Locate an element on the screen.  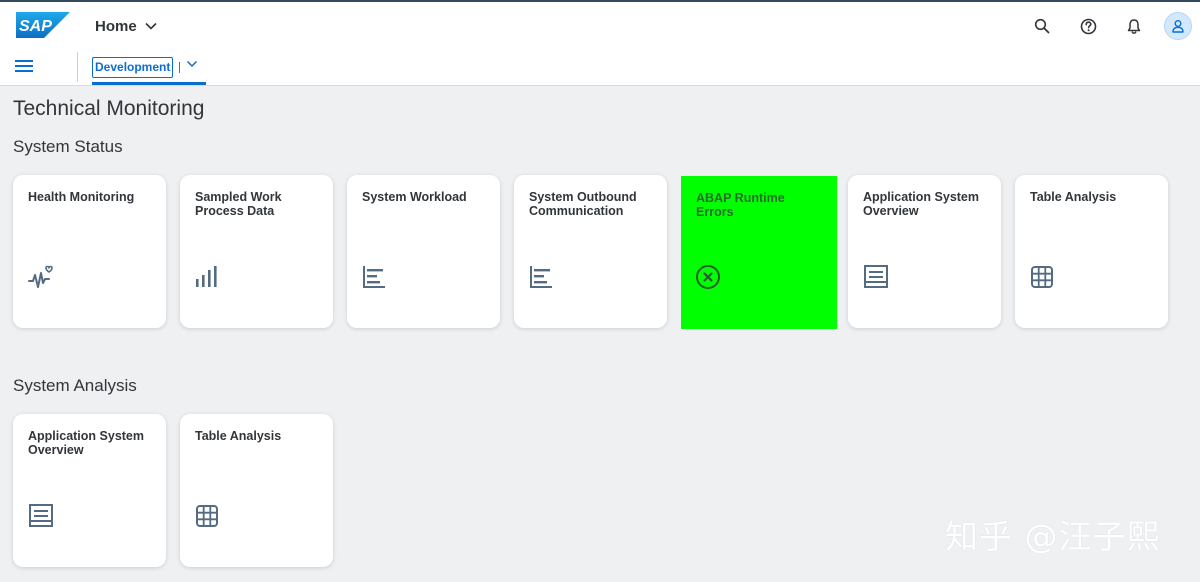
space-tab-development: Development is located at coordinates (133, 67).